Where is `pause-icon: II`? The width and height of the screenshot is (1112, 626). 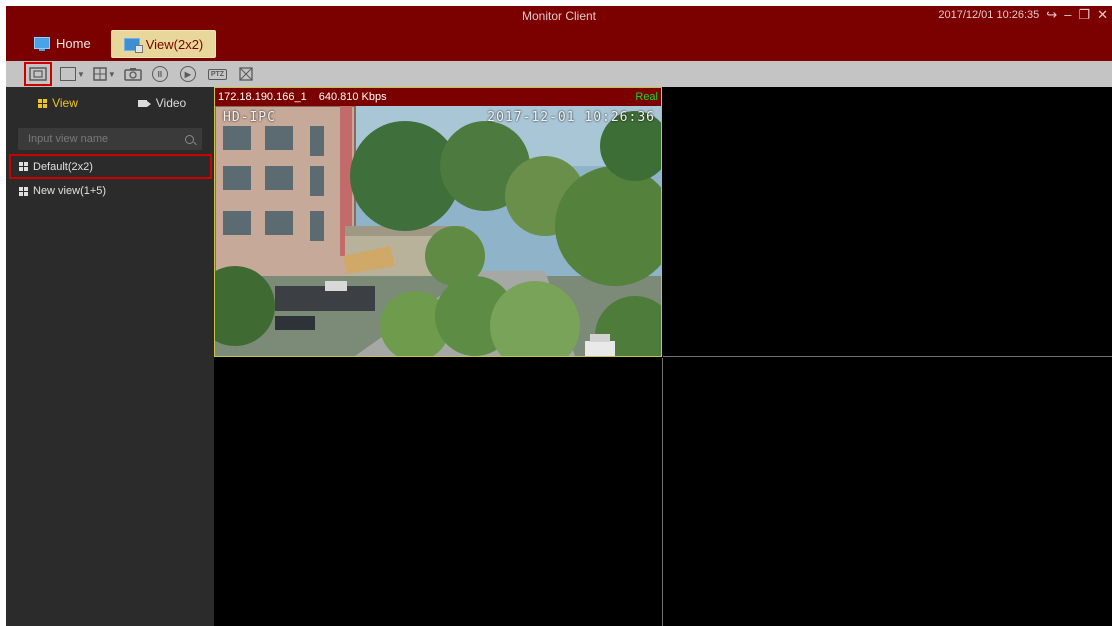 pause-icon: II is located at coordinates (159, 74).